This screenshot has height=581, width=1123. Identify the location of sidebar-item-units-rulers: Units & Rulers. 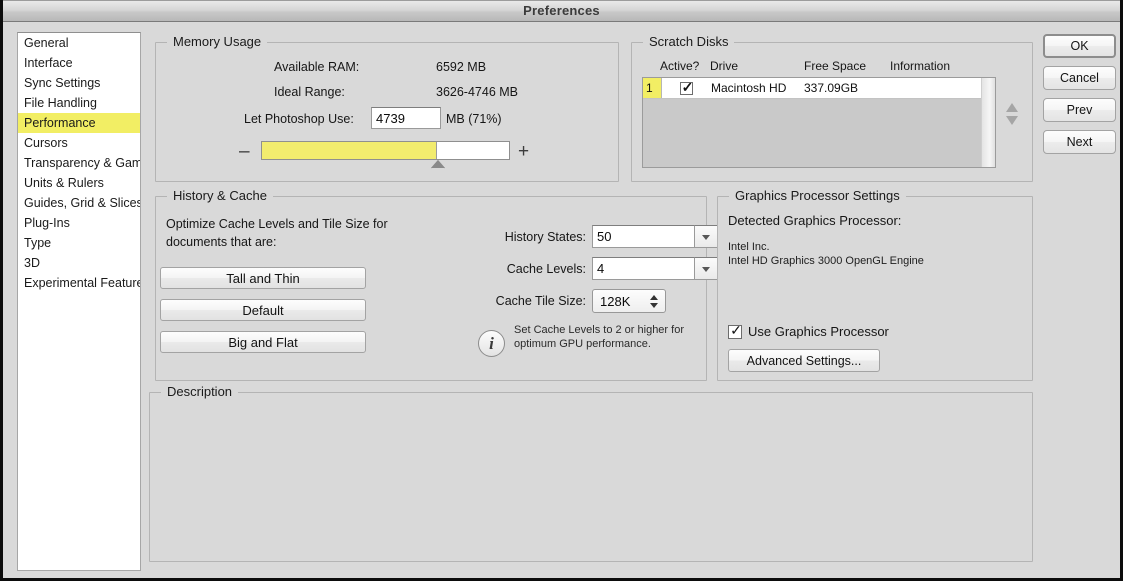
(79, 183).